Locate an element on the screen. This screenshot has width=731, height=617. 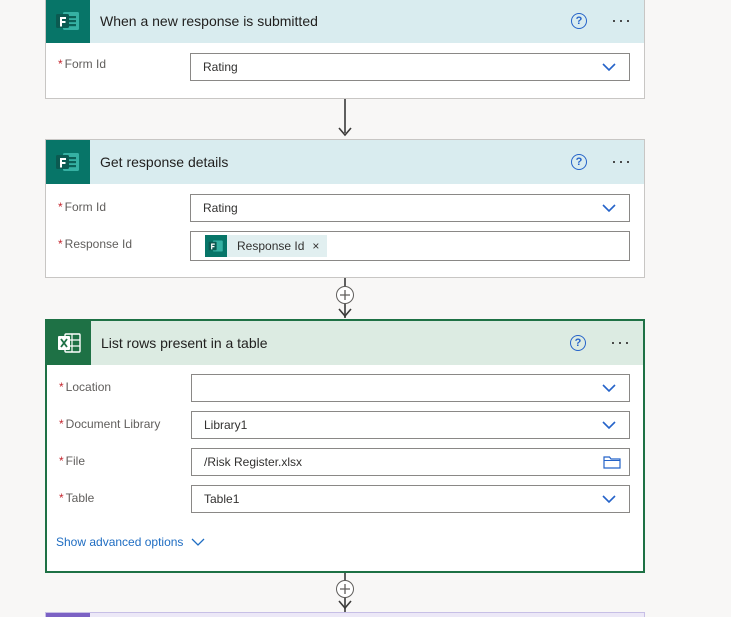
advanced-link-label: Show advanced options is located at coordinates (120, 542).